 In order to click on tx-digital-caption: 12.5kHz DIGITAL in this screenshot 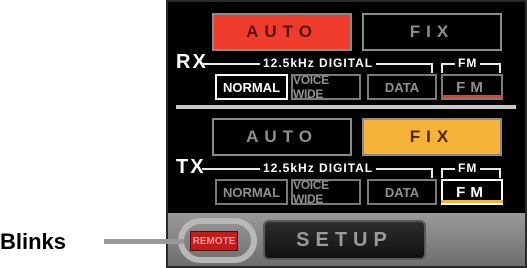, I will do `click(318, 168)`.